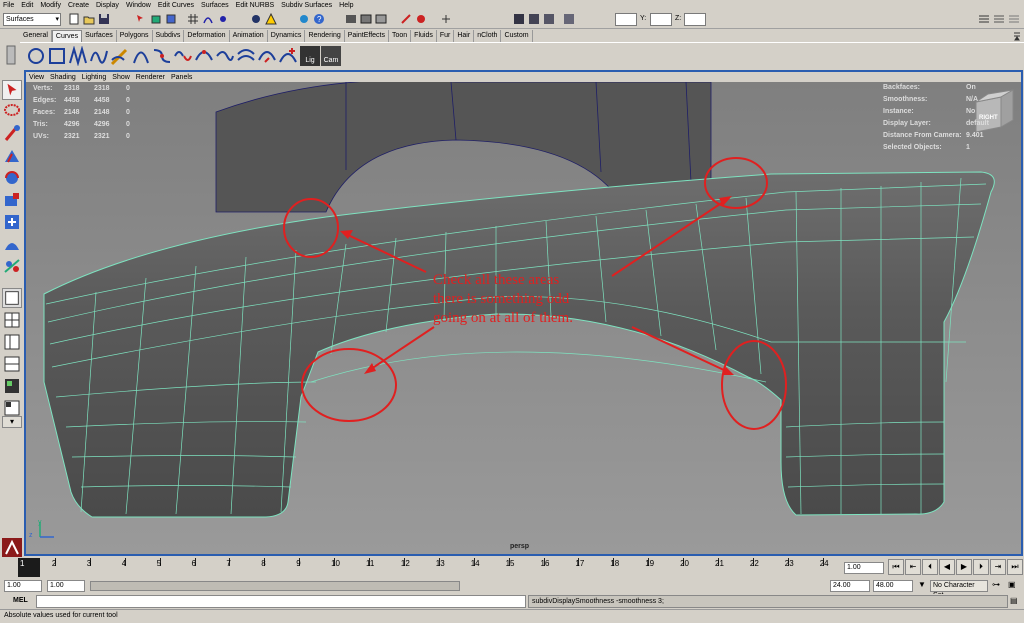 The width and height of the screenshot is (1024, 623). Describe the element at coordinates (63, 77) in the screenshot. I see `panel-menu-shading: Shading` at that location.